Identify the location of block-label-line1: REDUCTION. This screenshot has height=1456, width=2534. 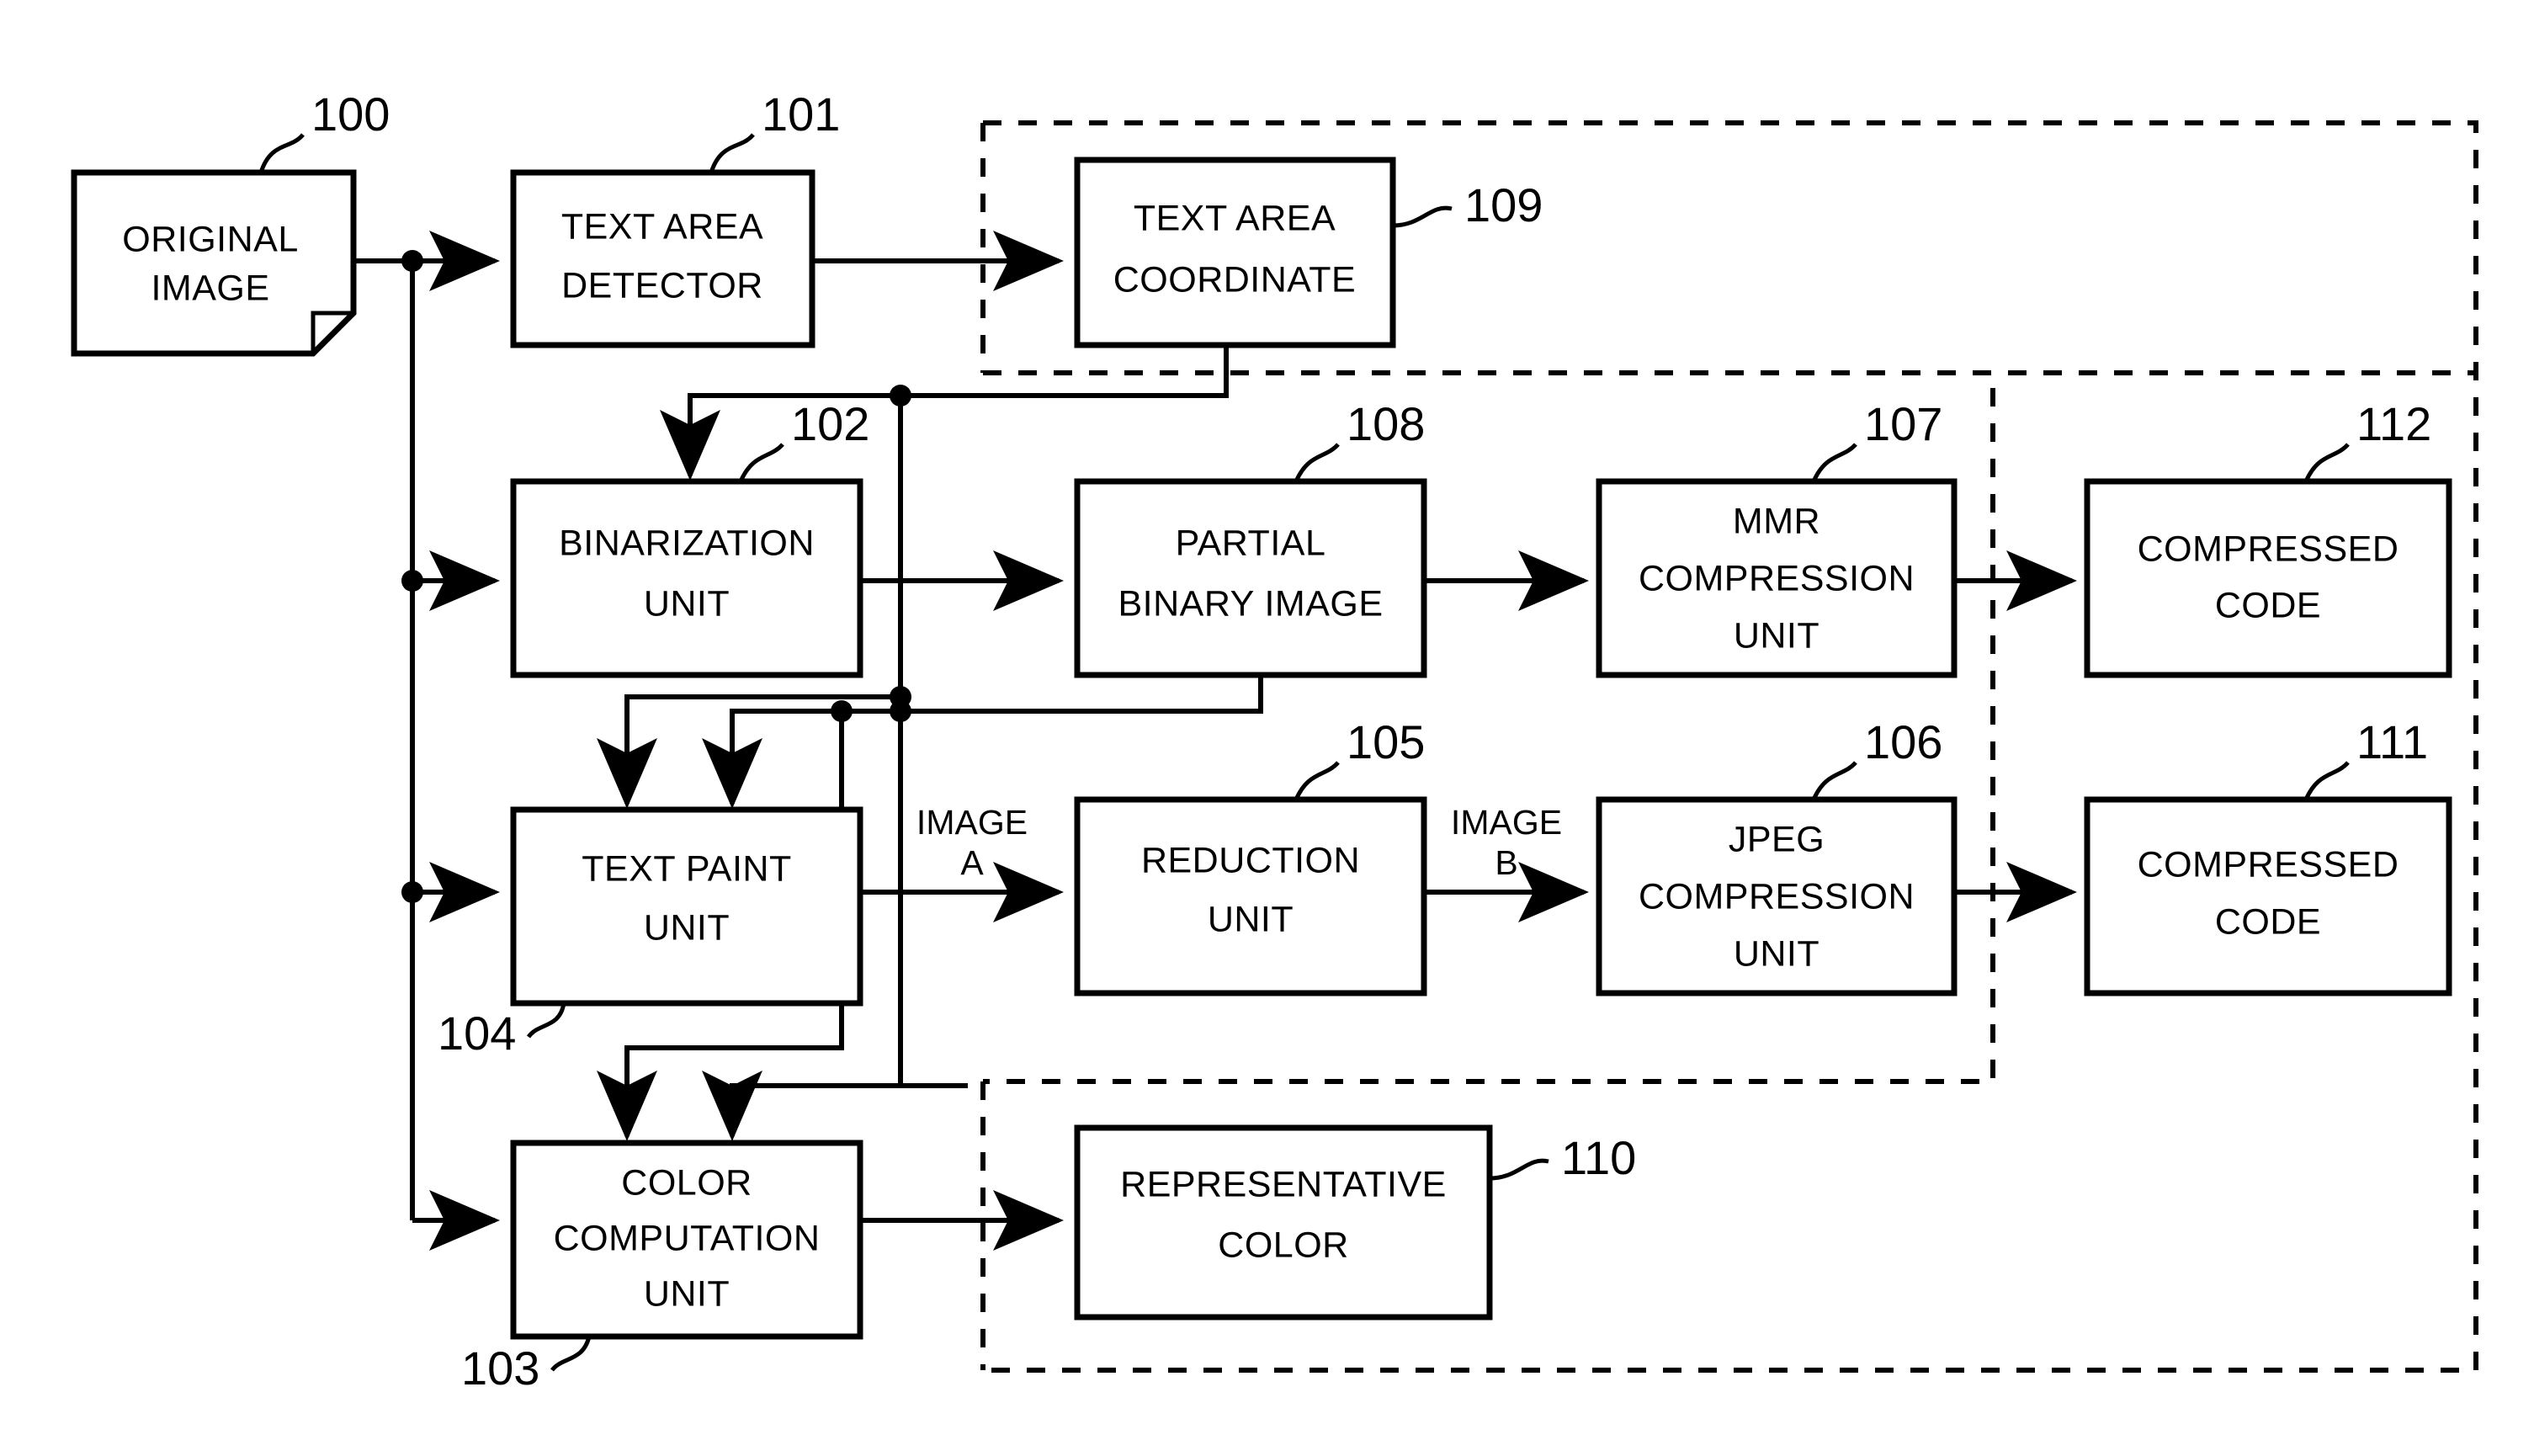
(1250, 860).